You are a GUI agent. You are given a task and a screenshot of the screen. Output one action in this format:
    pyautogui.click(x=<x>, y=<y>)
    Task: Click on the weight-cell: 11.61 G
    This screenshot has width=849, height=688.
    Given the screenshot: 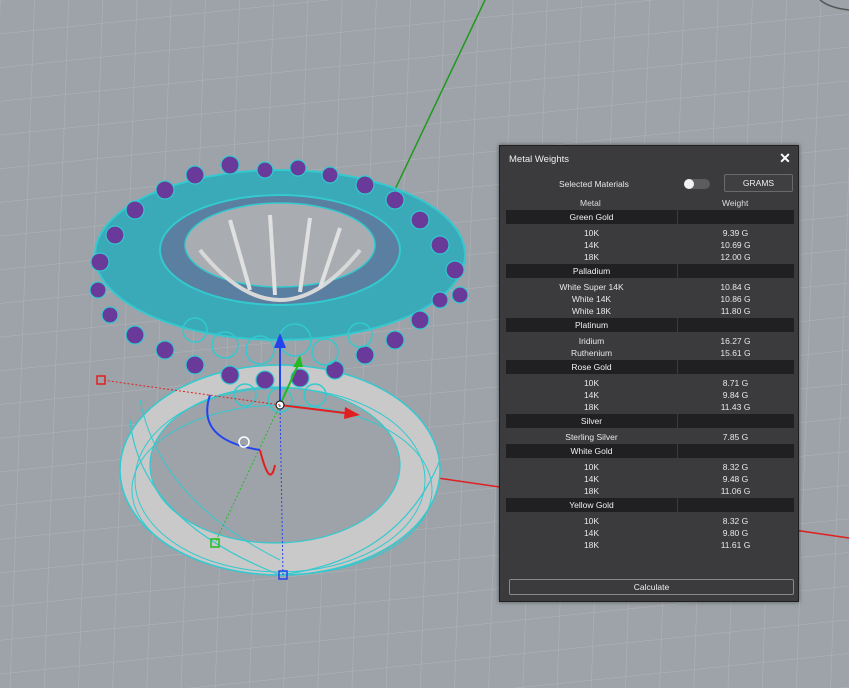 What is the action you would take?
    pyautogui.click(x=735, y=545)
    